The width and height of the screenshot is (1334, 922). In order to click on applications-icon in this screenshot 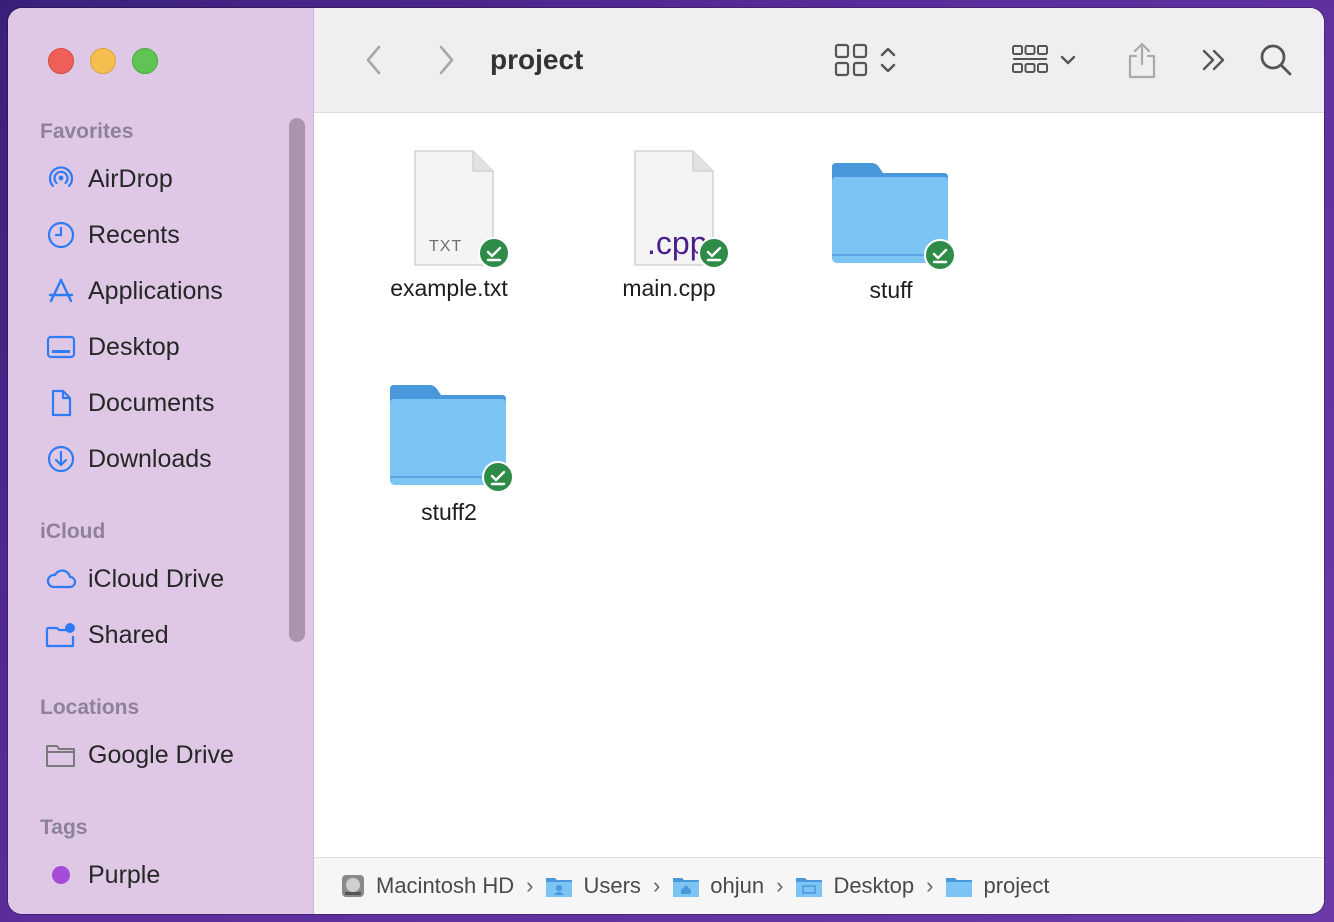, I will do `click(61, 291)`.